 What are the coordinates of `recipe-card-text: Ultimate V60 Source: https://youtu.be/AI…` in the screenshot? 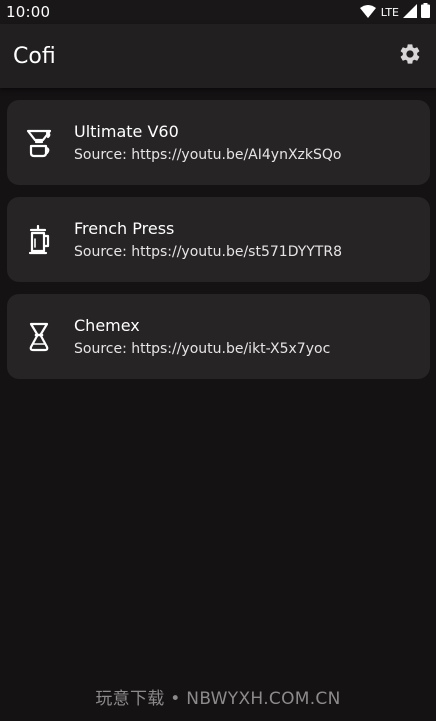 It's located at (224, 143).